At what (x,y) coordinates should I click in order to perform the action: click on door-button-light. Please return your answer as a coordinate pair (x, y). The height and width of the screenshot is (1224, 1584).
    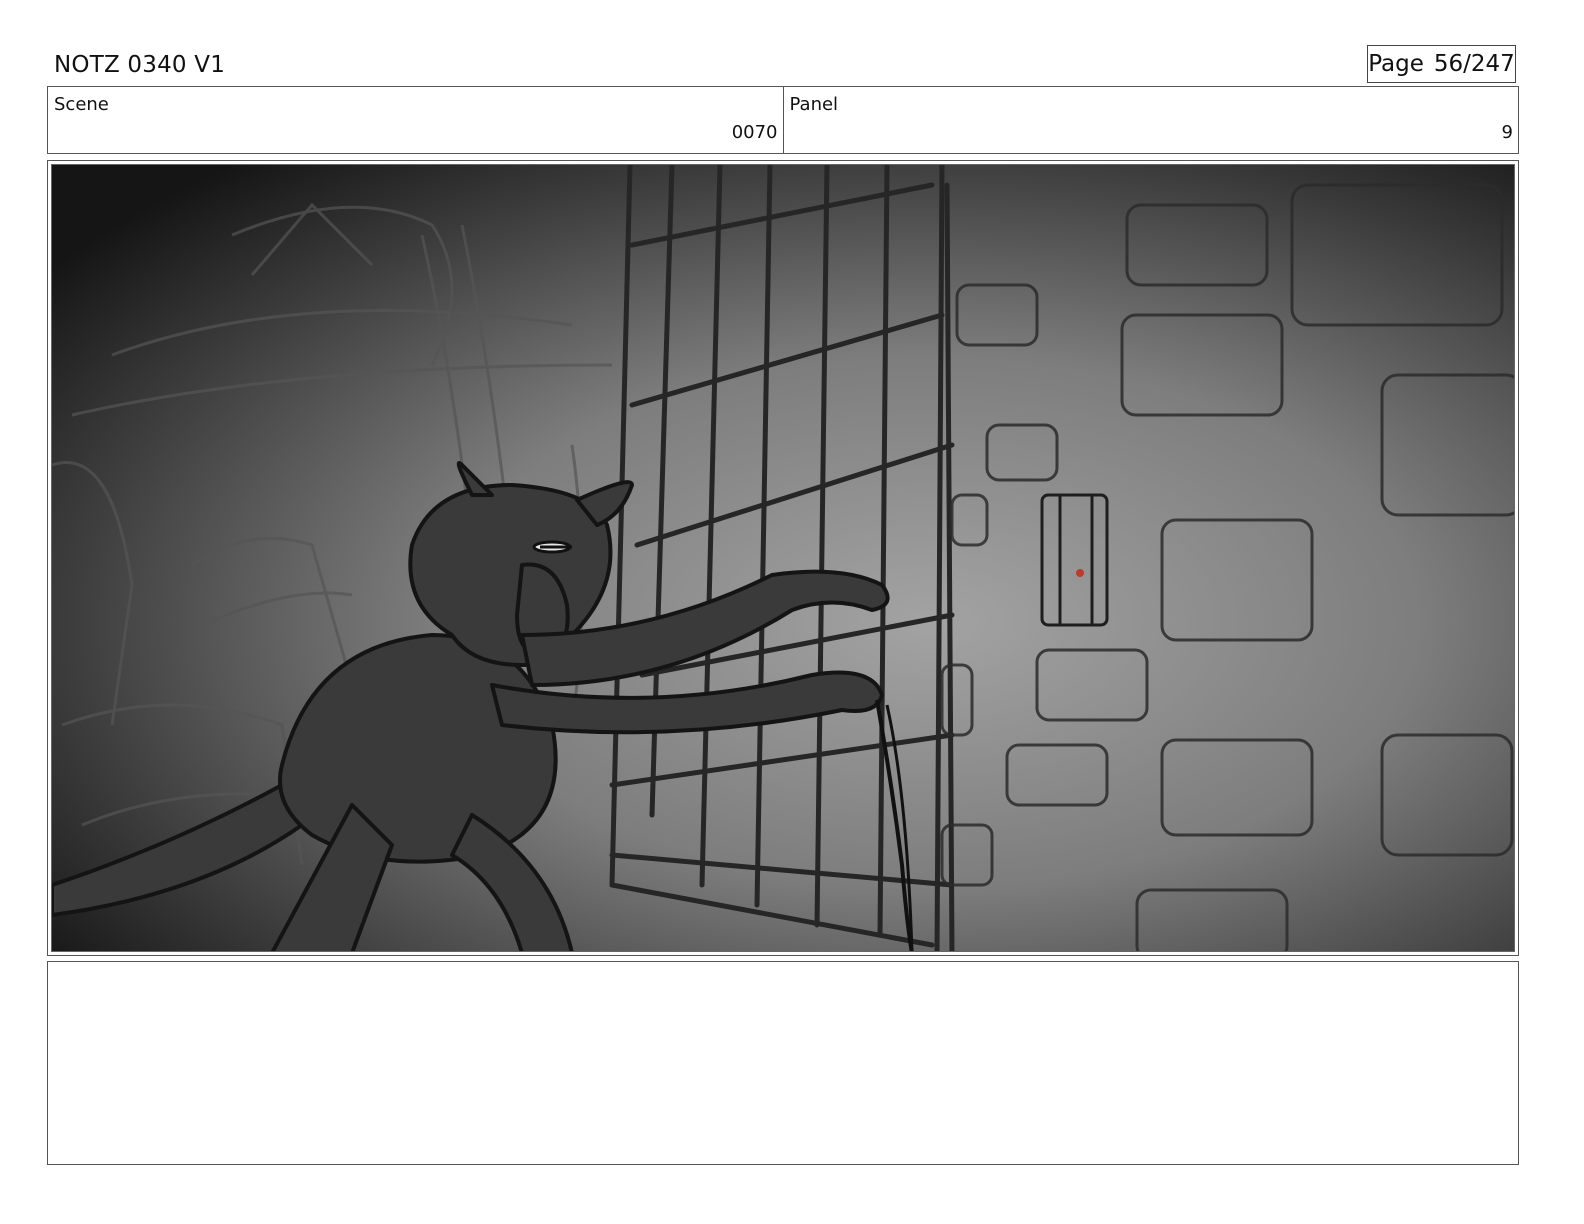
    Looking at the image, I should click on (1080, 573).